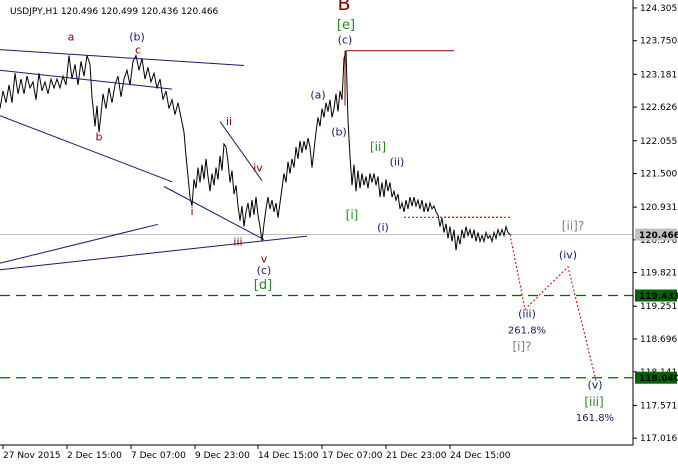 The width and height of the screenshot is (678, 471). Describe the element at coordinates (658, 307) in the screenshot. I see `y-tick-label: 119.251` at that location.